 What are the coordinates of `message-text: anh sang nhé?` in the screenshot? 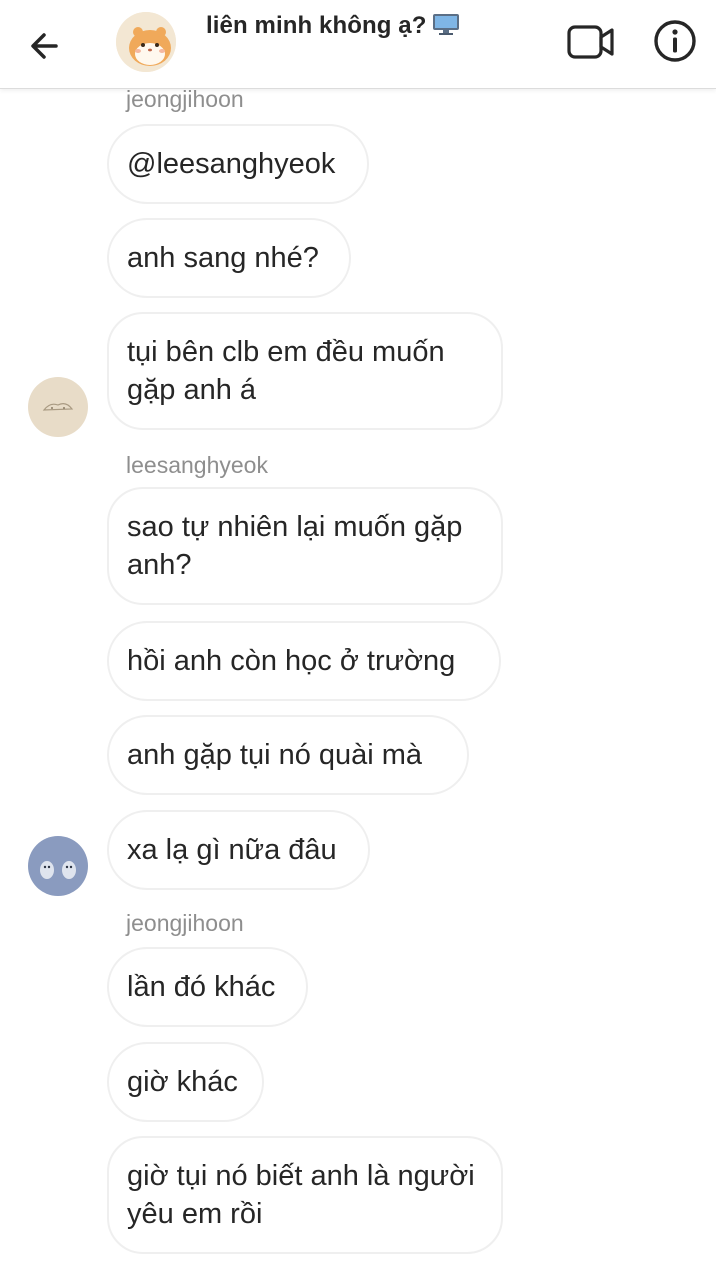 It's located at (223, 258).